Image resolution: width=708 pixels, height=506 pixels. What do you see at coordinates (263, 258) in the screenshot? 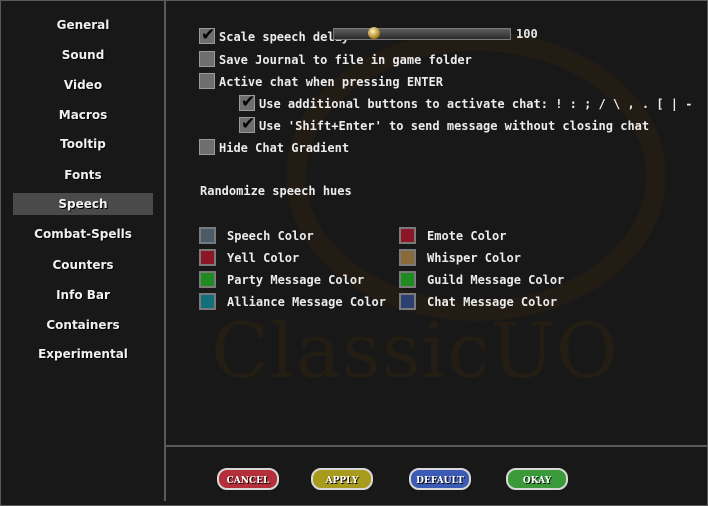
I see `yell-color-label: Yell Color` at bounding box center [263, 258].